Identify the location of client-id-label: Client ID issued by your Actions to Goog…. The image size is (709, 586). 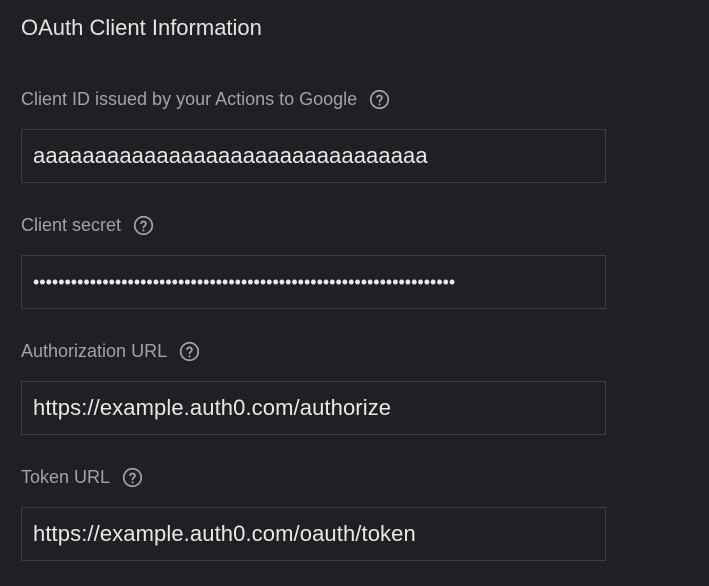
(189, 99).